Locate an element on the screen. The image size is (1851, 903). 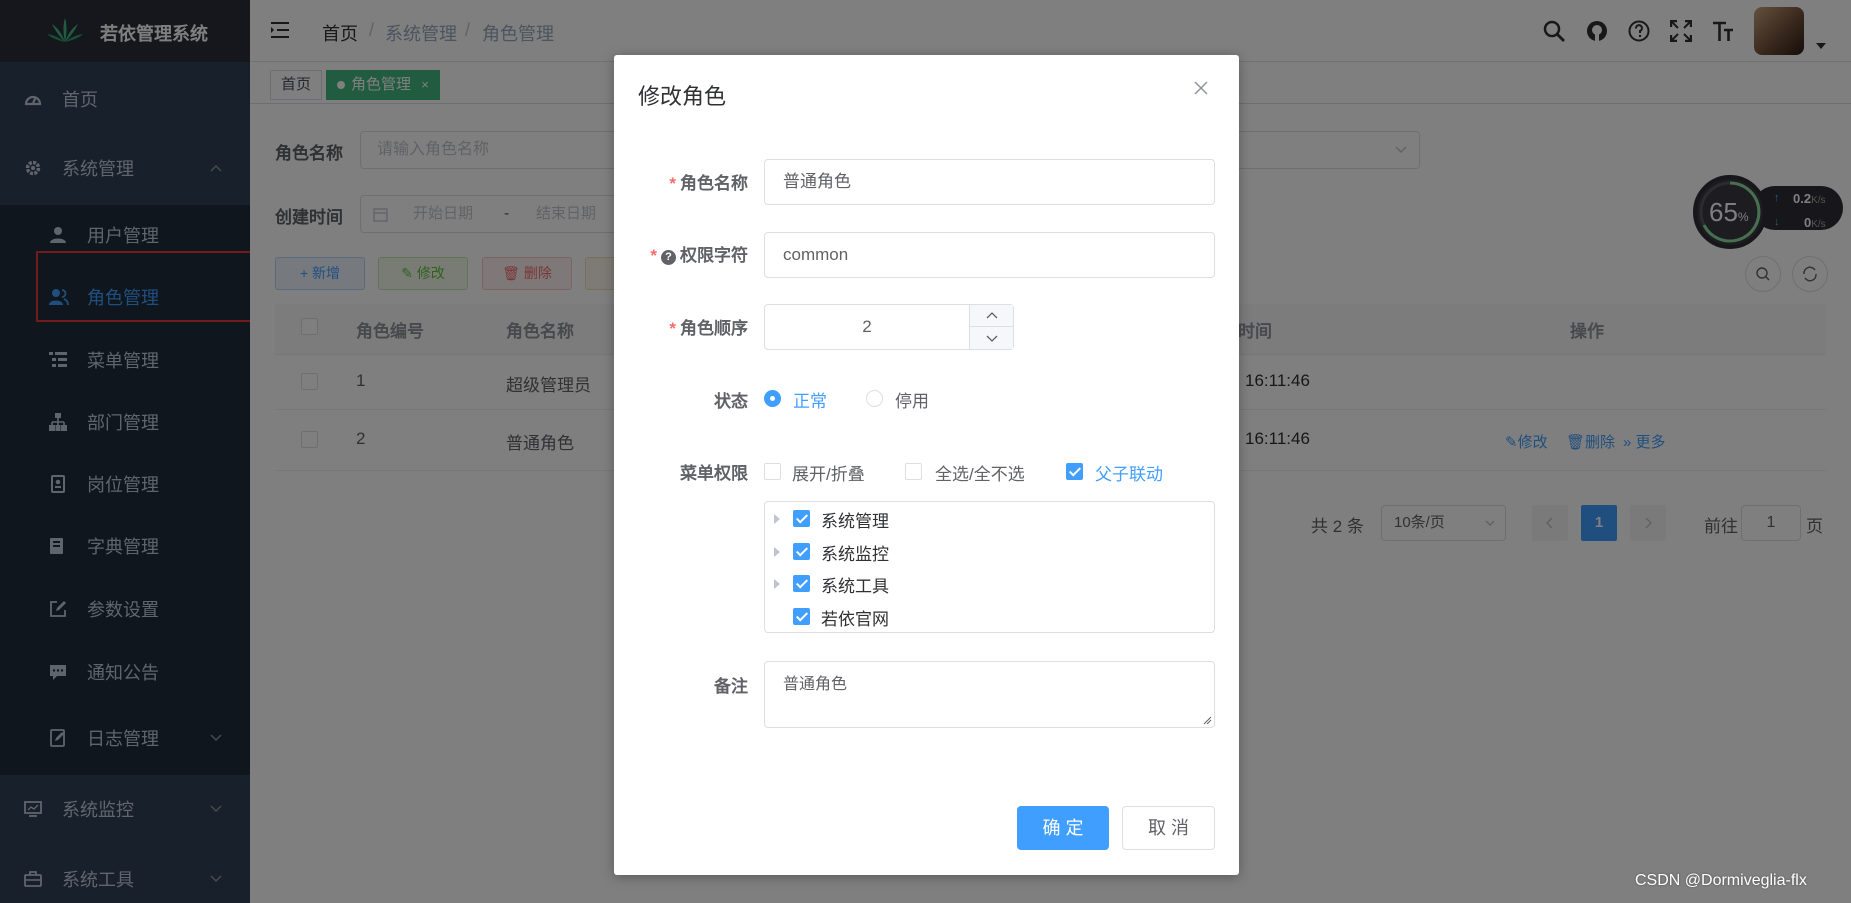
watermark: CSDN @Dormiveglia-flx is located at coordinates (1721, 880).